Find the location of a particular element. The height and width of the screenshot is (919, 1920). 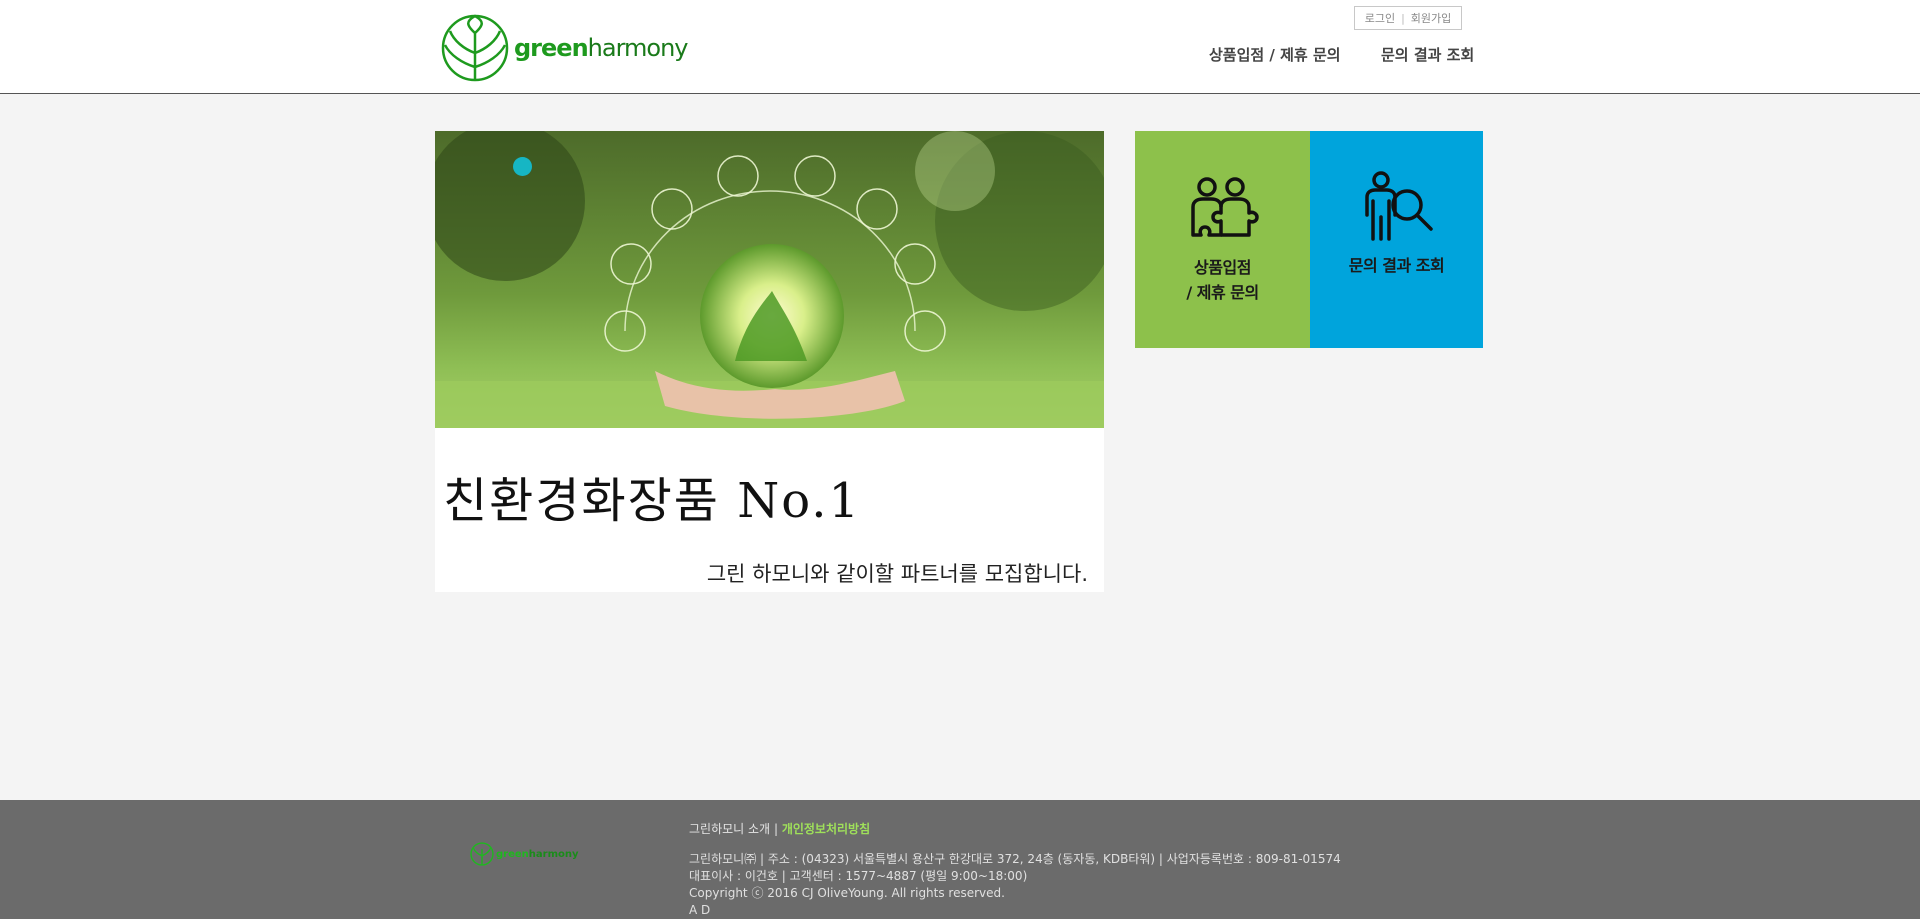

partnership-tile-label: 상품입점 / 제휴 문의 is located at coordinates (1222, 280).